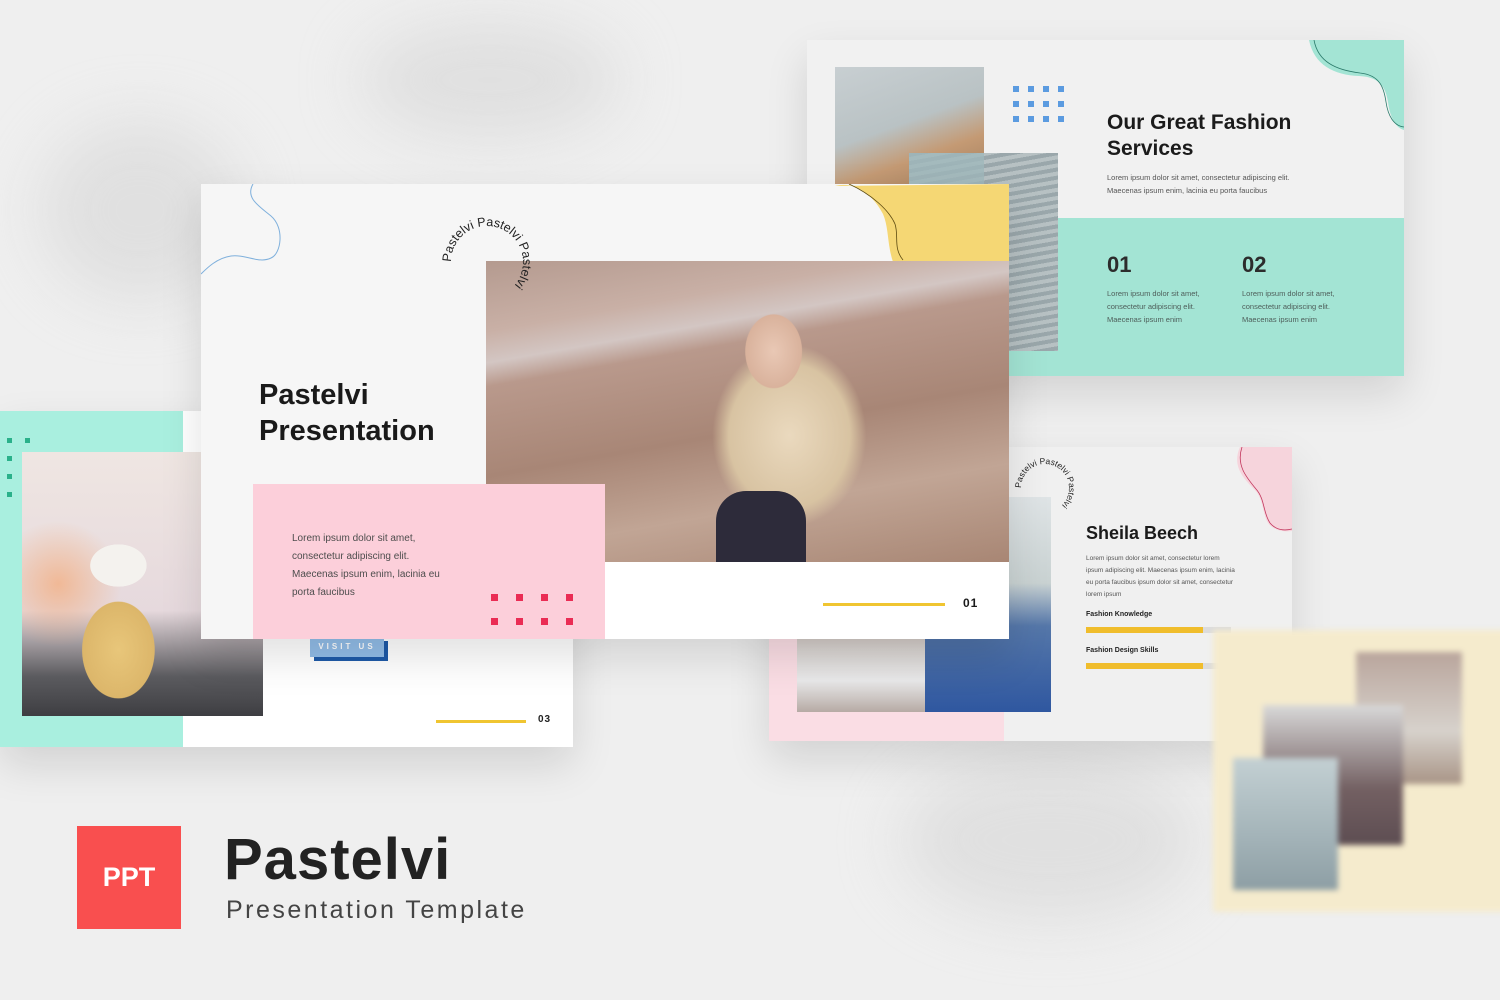 The height and width of the screenshot is (1000, 1500). I want to click on skill-label: Fashion Design Skills, so click(1122, 650).